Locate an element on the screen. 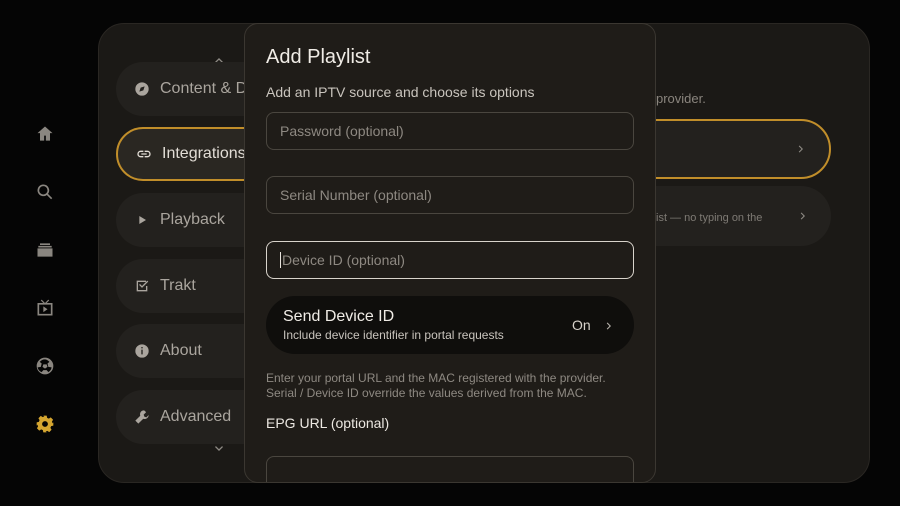 This screenshot has width=900, height=506. settings-item-label: Content & D is located at coordinates (204, 88).